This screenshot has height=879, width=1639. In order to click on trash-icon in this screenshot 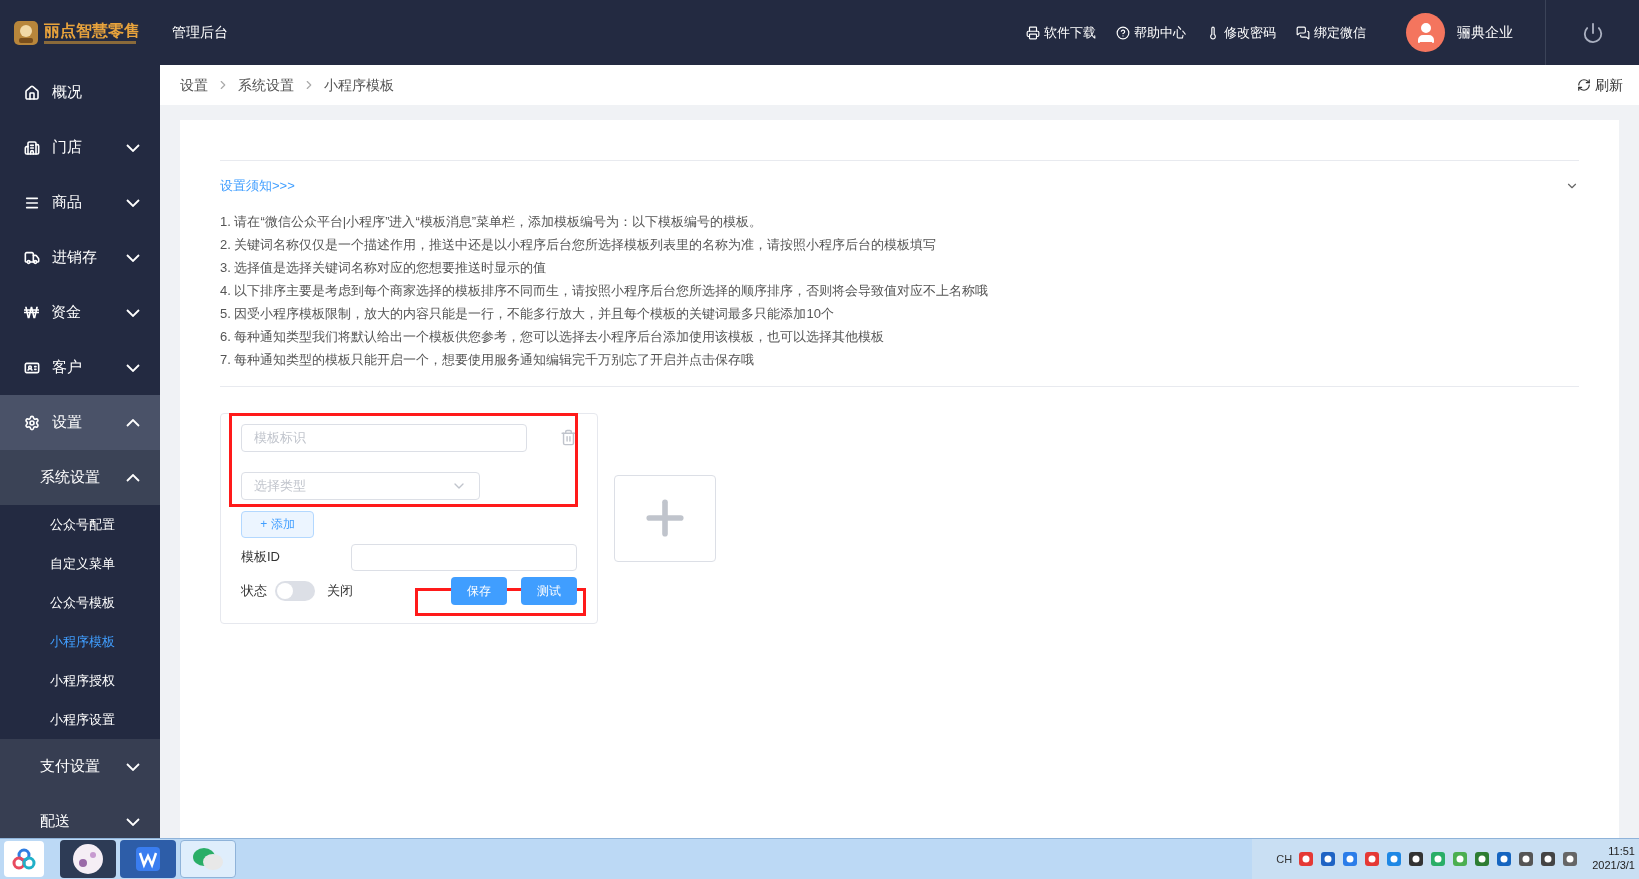, I will do `click(568, 437)`.